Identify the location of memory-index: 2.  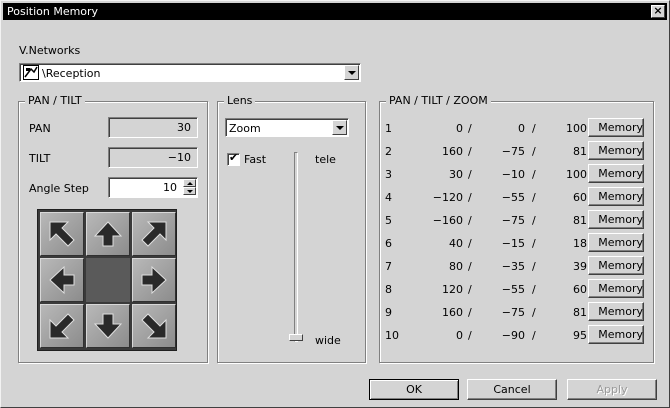
(388, 151).